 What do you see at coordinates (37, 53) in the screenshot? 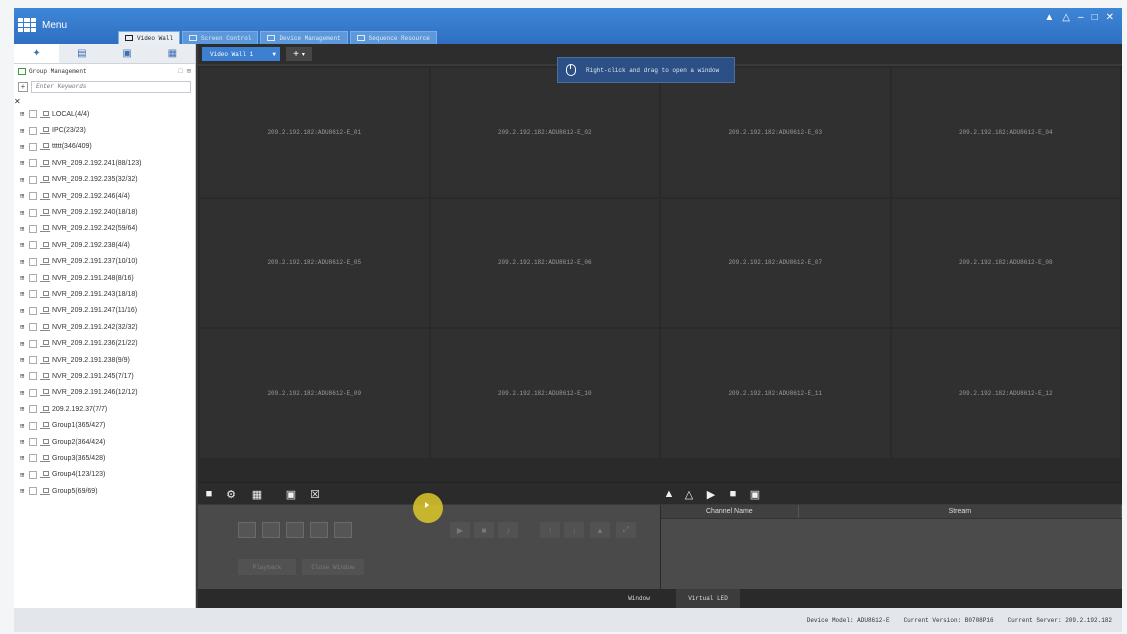
I see `camera-group-icon: ✦` at bounding box center [37, 53].